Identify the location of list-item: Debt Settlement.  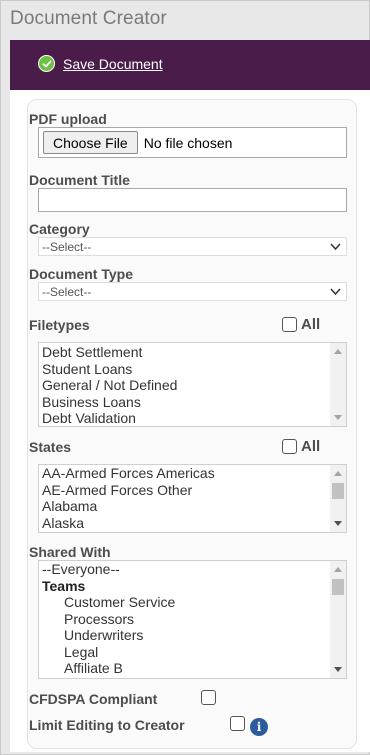
(185, 352).